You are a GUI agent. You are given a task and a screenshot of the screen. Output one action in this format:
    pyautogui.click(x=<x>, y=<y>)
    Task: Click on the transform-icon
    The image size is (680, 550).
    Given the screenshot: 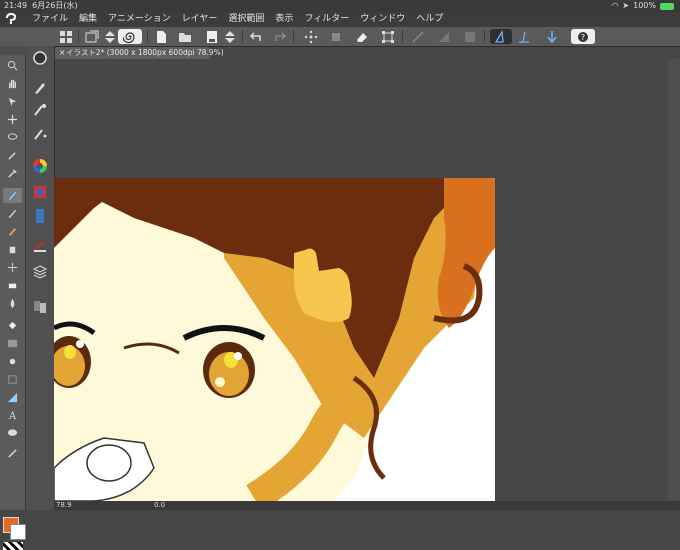 What is the action you would take?
    pyautogui.click(x=388, y=36)
    